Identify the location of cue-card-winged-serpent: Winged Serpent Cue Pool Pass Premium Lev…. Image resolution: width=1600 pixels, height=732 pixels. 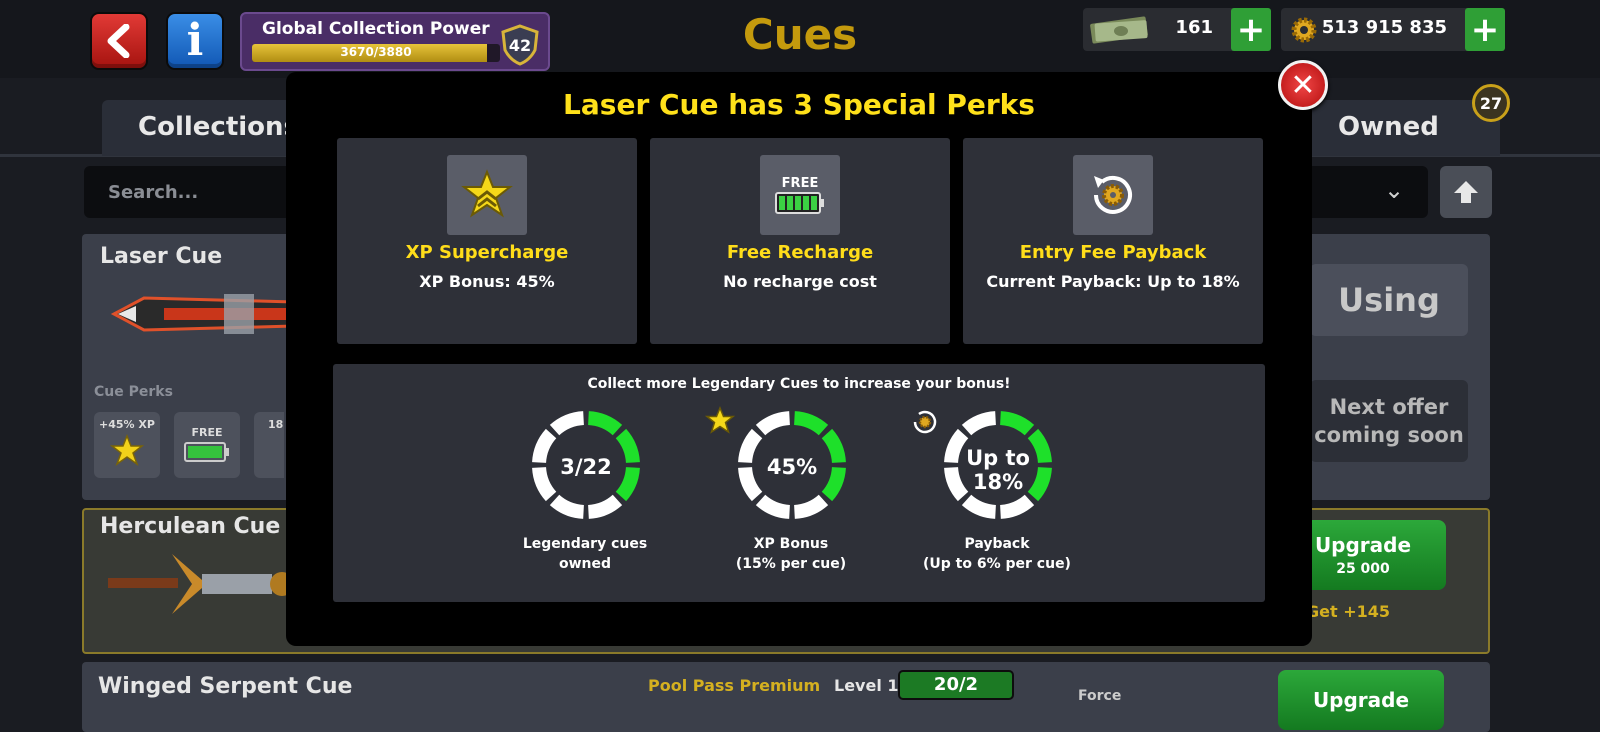
(786, 697).